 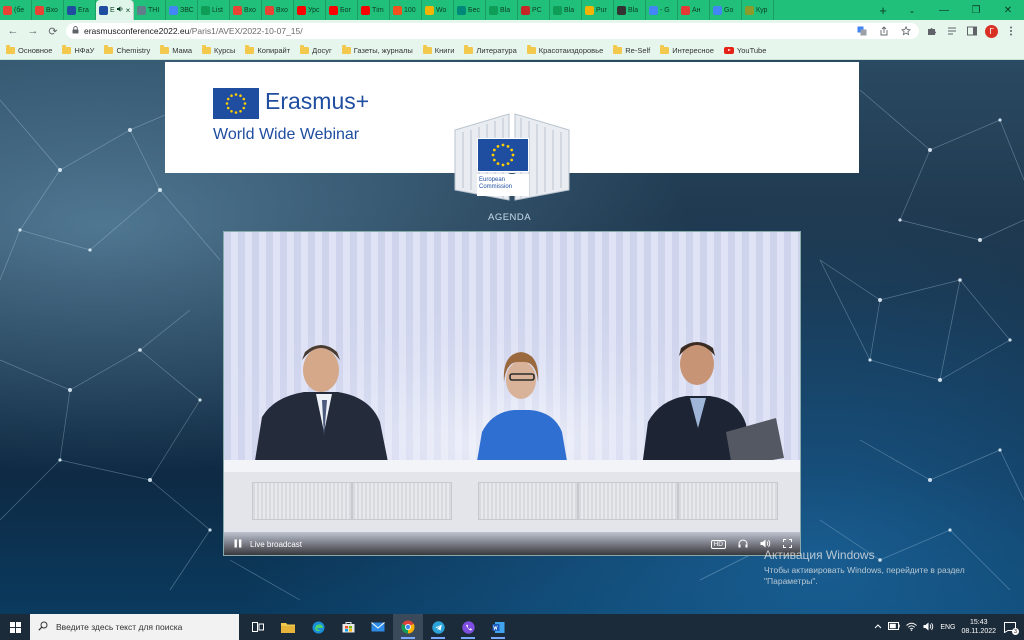 What do you see at coordinates (78, 50) in the screenshot?
I see `bookmark-item: НФаУ` at bounding box center [78, 50].